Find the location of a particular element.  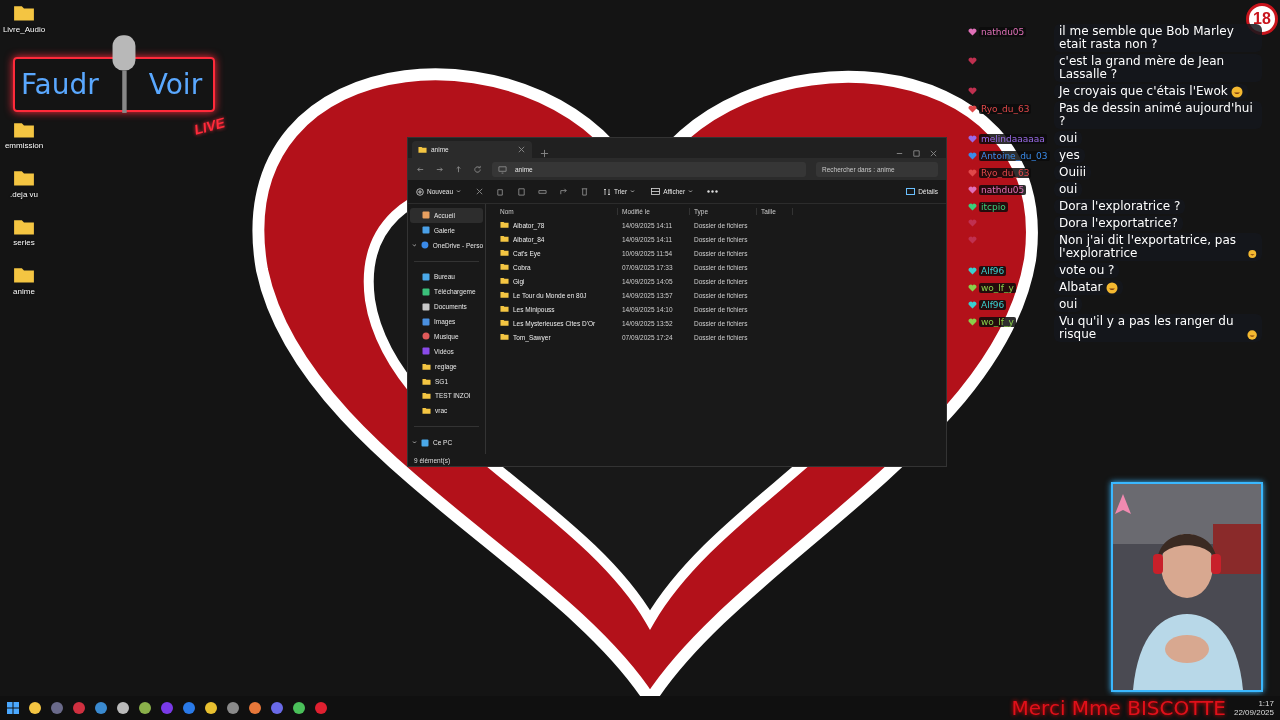

desktop-icon-label: series is located at coordinates (24, 243).